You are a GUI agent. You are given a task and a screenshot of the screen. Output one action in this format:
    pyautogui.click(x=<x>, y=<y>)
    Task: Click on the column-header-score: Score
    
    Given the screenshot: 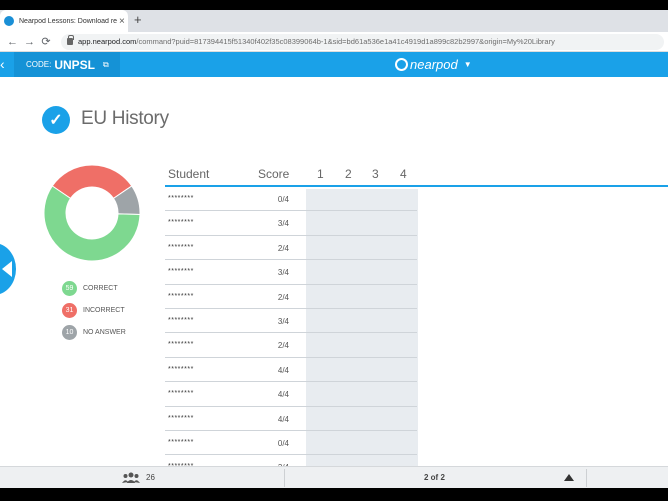 What is the action you would take?
    pyautogui.click(x=273, y=174)
    